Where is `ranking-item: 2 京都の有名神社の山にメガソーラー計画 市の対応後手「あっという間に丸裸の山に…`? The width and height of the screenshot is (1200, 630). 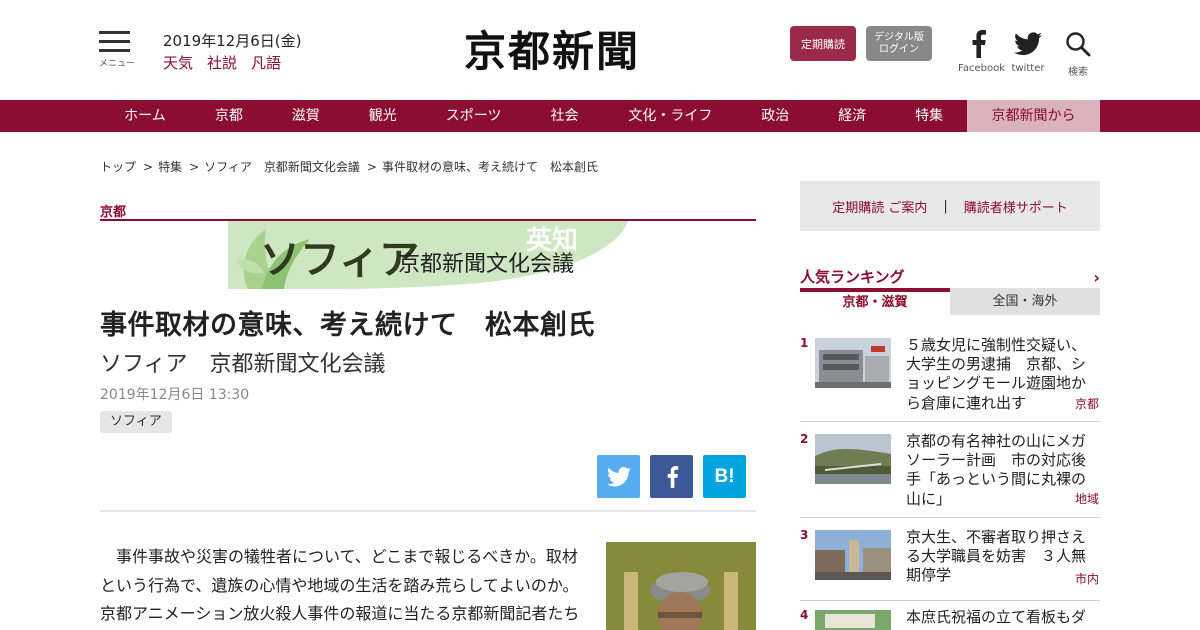 ranking-item: 2 京都の有名神社の山にメガソーラー計画 市の対応後手「あっという間に丸裸の山に… is located at coordinates (950, 475).